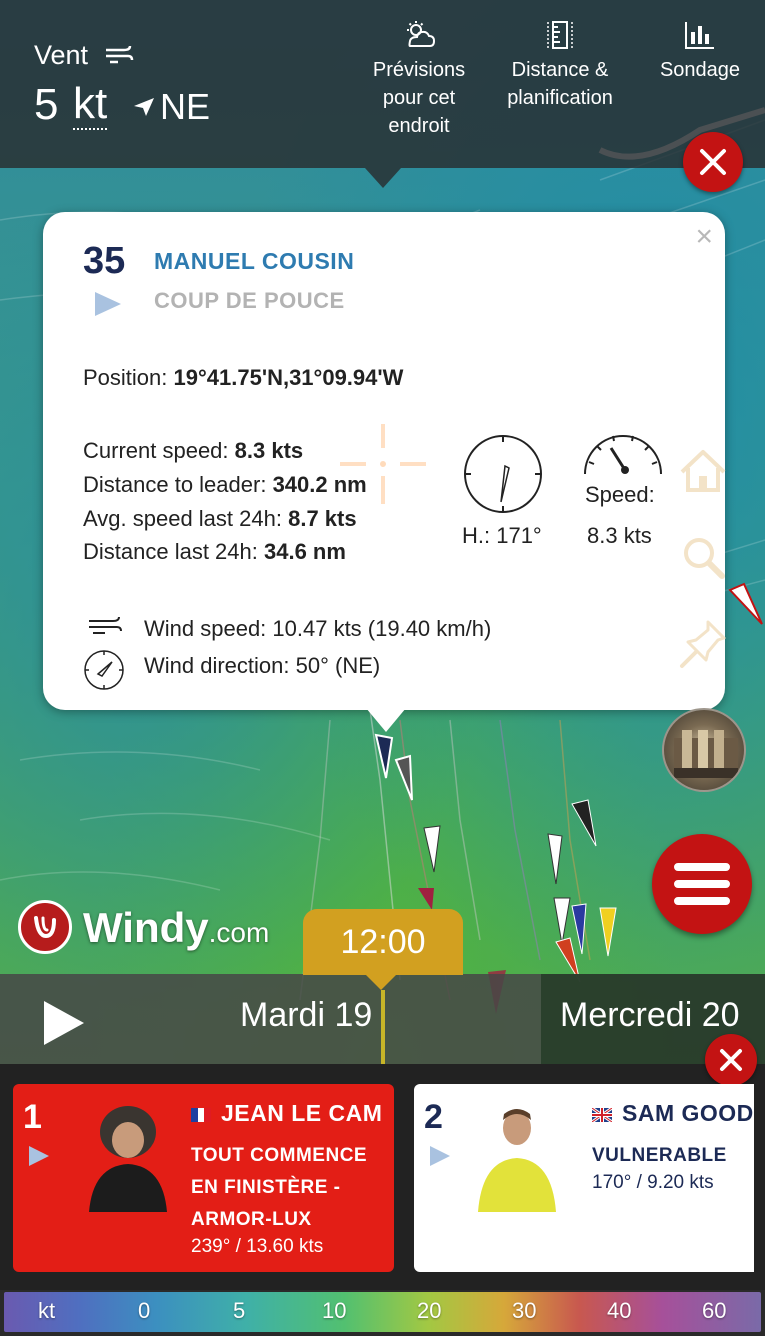 The width and height of the screenshot is (765, 1336). I want to click on windy-logo-text: Windy, so click(146, 927).